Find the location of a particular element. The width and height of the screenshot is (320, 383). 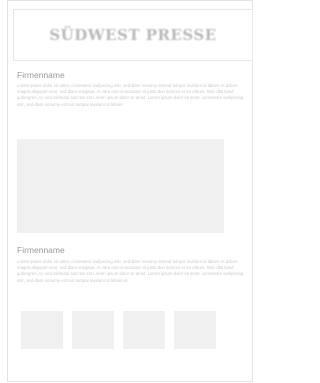

masthead: SÜDWEST PRESSE is located at coordinates (133, 35).